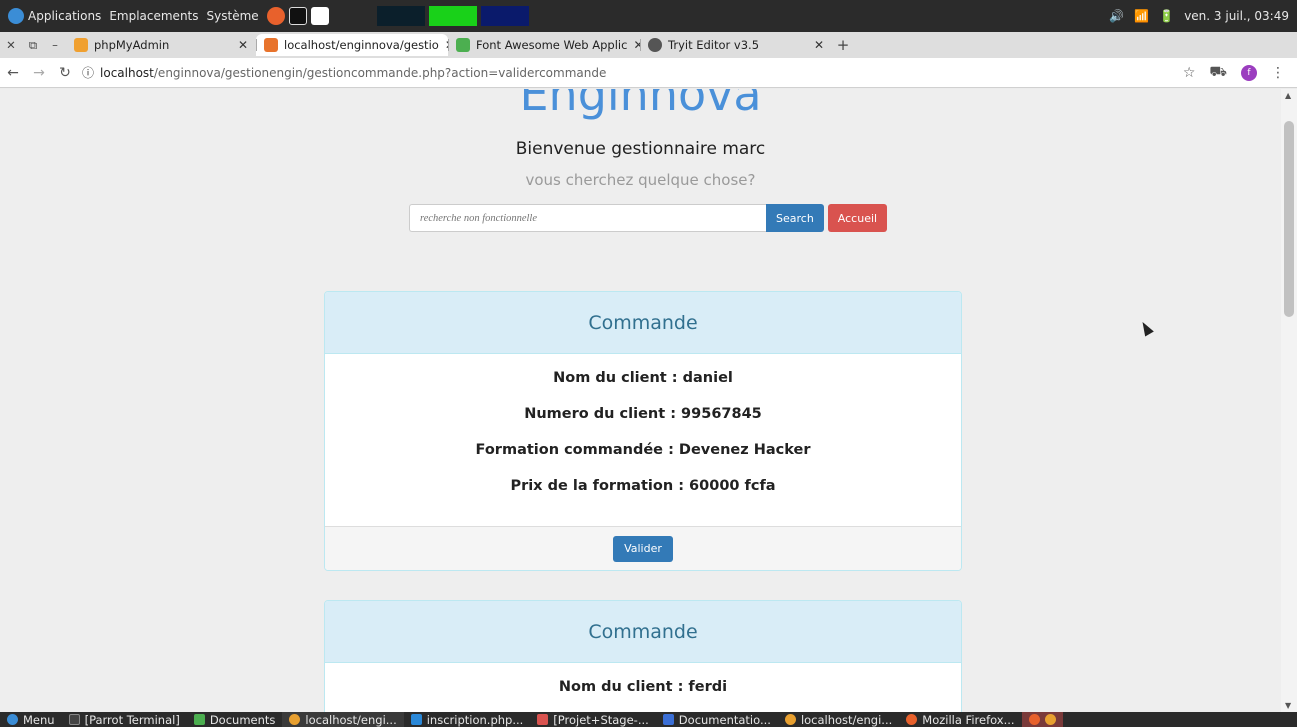  I want to click on document-icon, so click(668, 719).